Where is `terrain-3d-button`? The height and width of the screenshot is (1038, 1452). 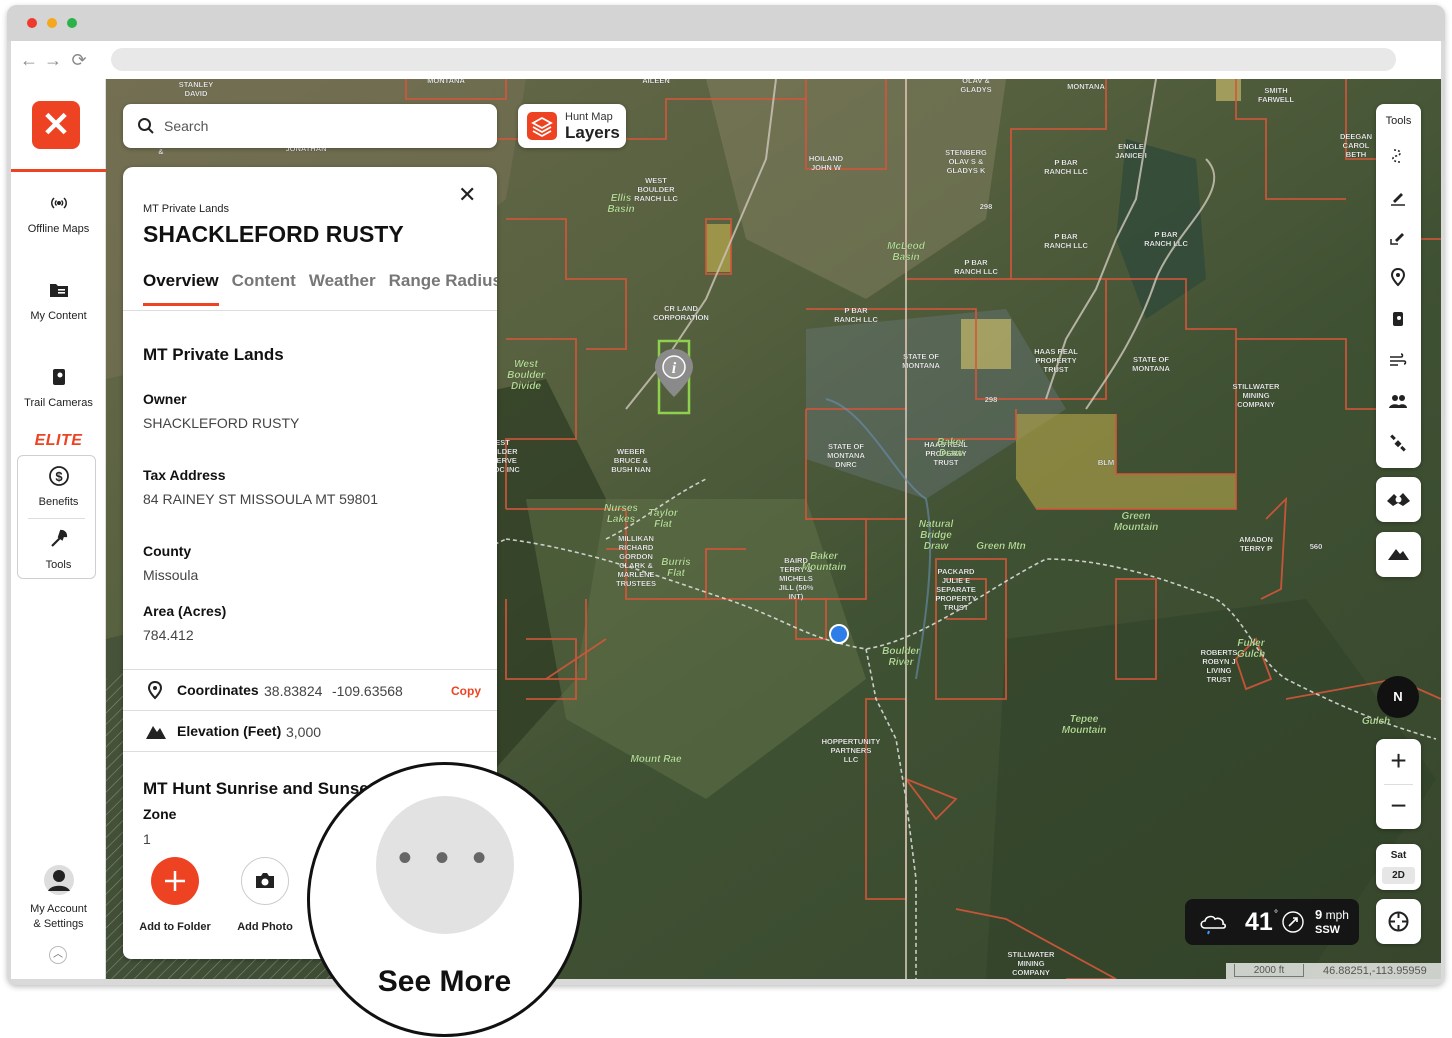
terrain-3d-button is located at coordinates (1398, 554).